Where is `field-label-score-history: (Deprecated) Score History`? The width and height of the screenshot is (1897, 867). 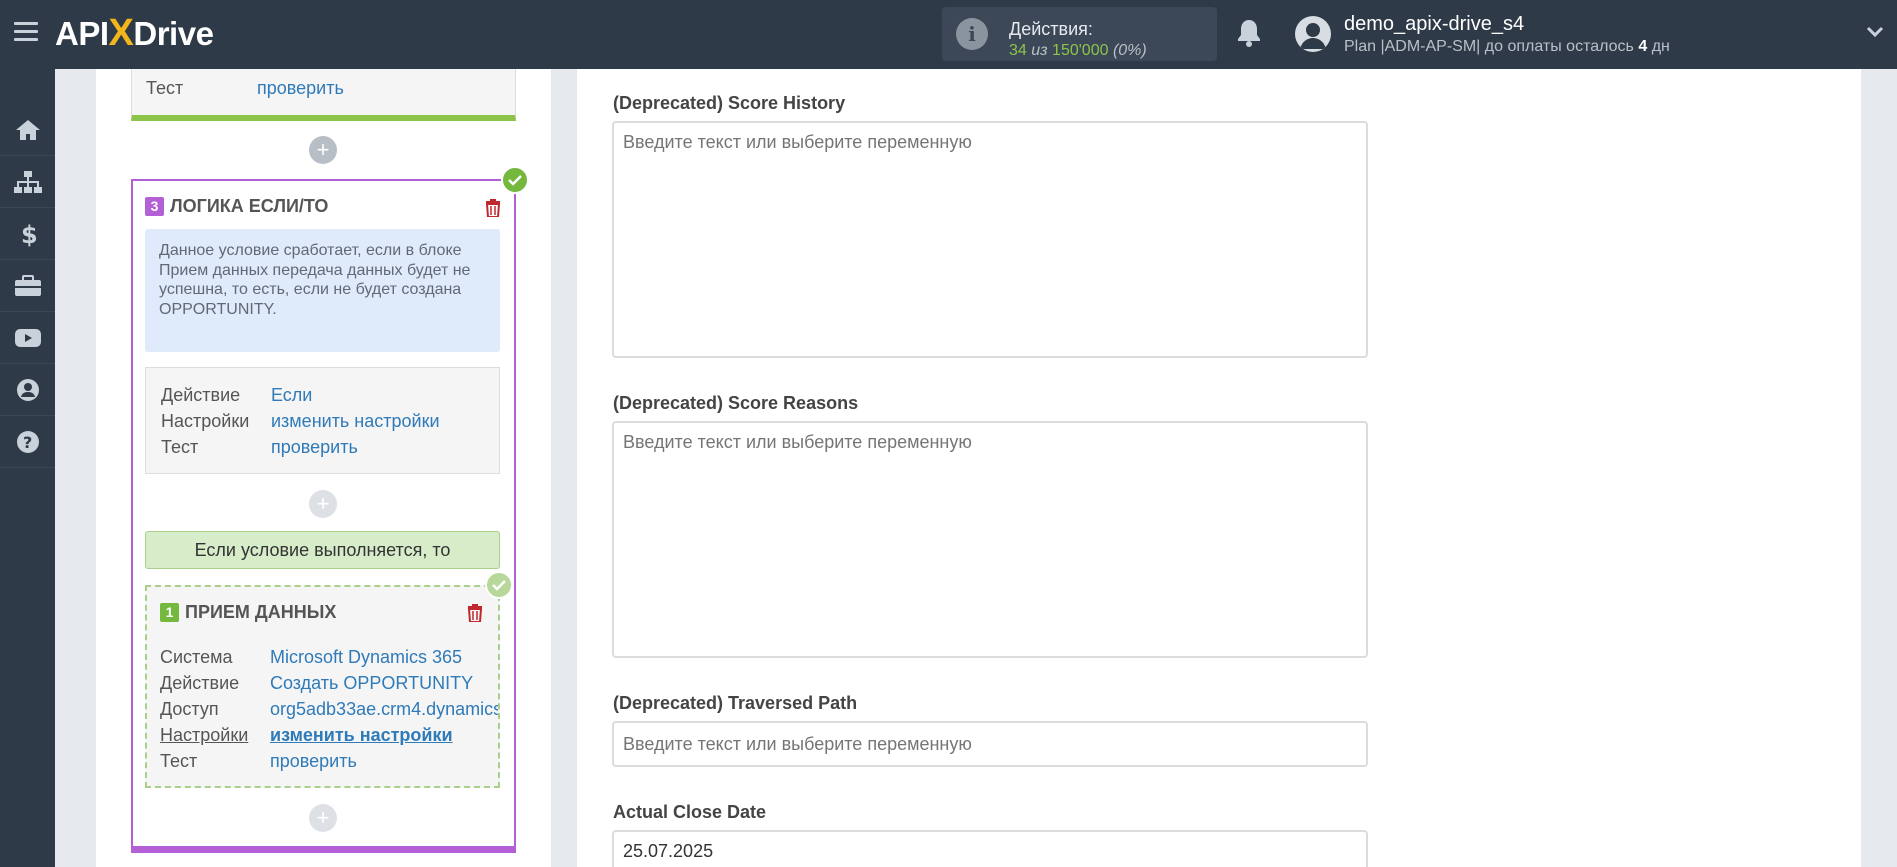 field-label-score-history: (Deprecated) Score History is located at coordinates (729, 103).